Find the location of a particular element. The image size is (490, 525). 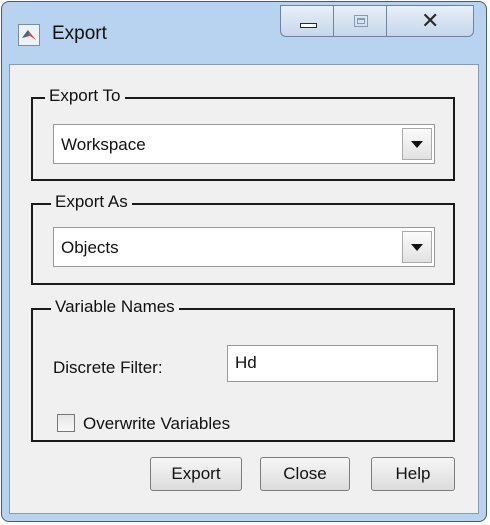

export-as-label: Export As is located at coordinates (91, 202).